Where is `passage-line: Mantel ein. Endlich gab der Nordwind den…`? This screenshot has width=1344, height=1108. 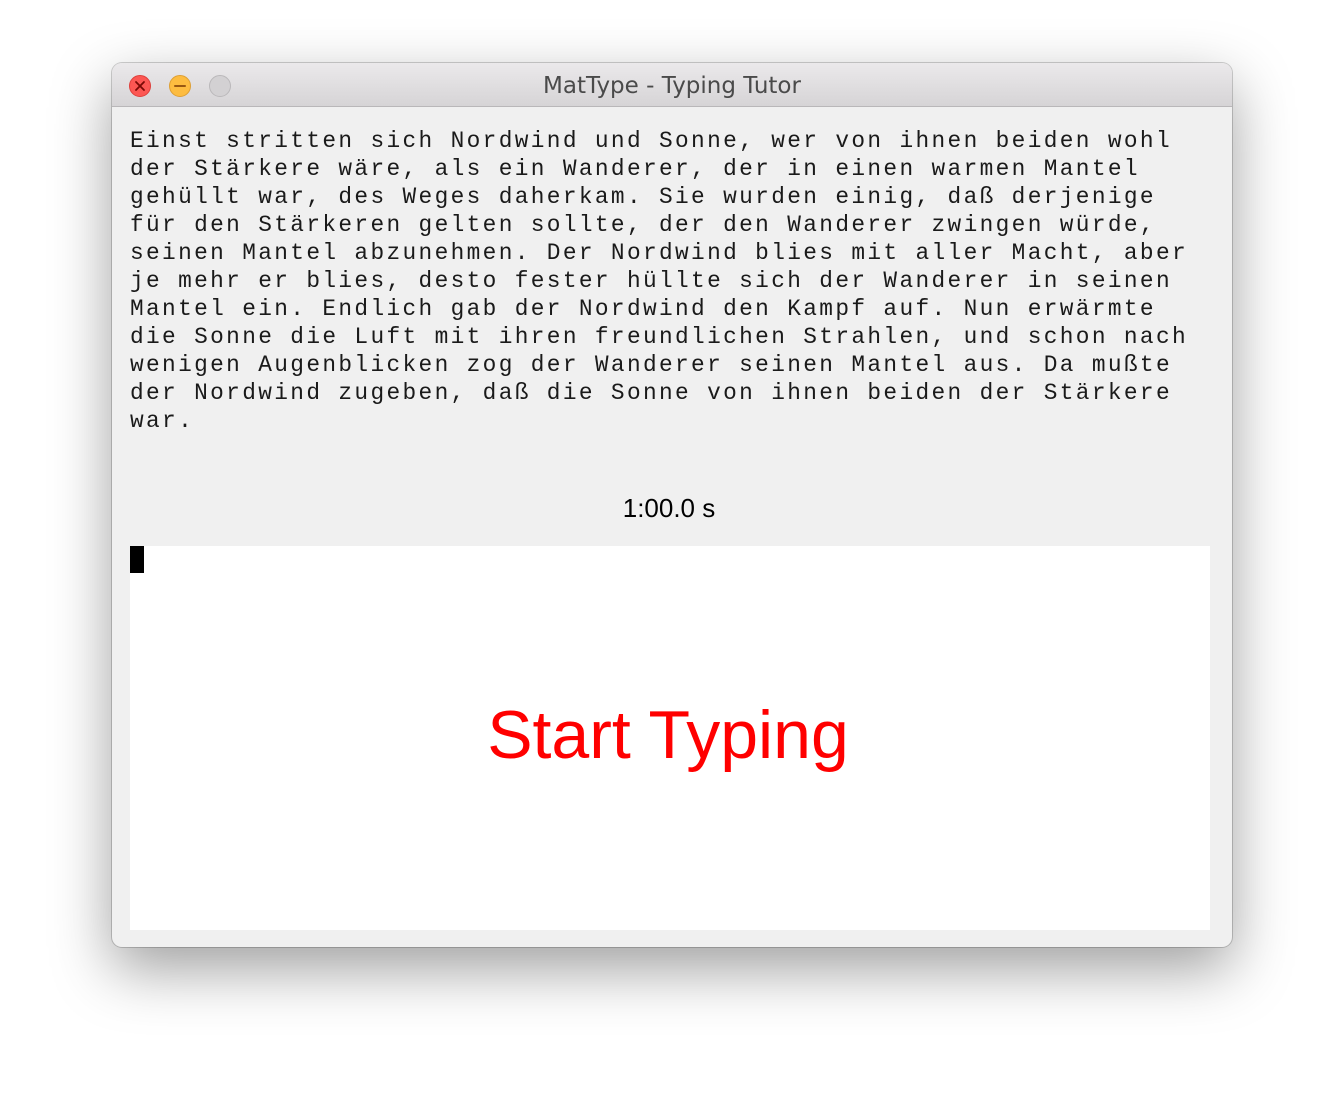 passage-line: Mantel ein. Endlich gab der Nordwind den… is located at coordinates (643, 309).